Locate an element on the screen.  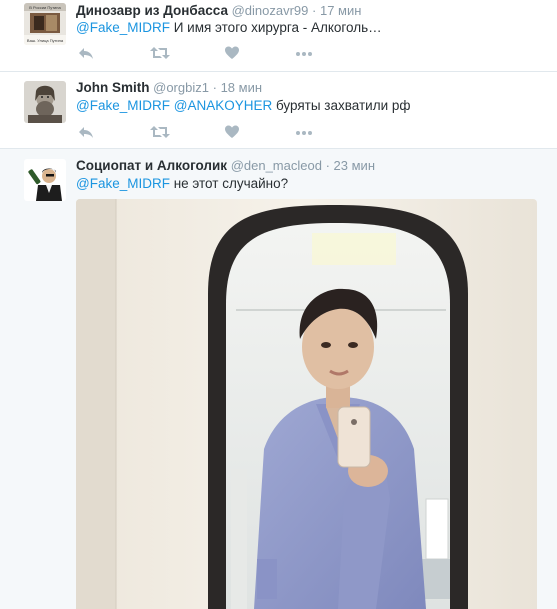
tweet-header: John Smith @orgbiz1 · 18 мин is located at coordinates (169, 87).